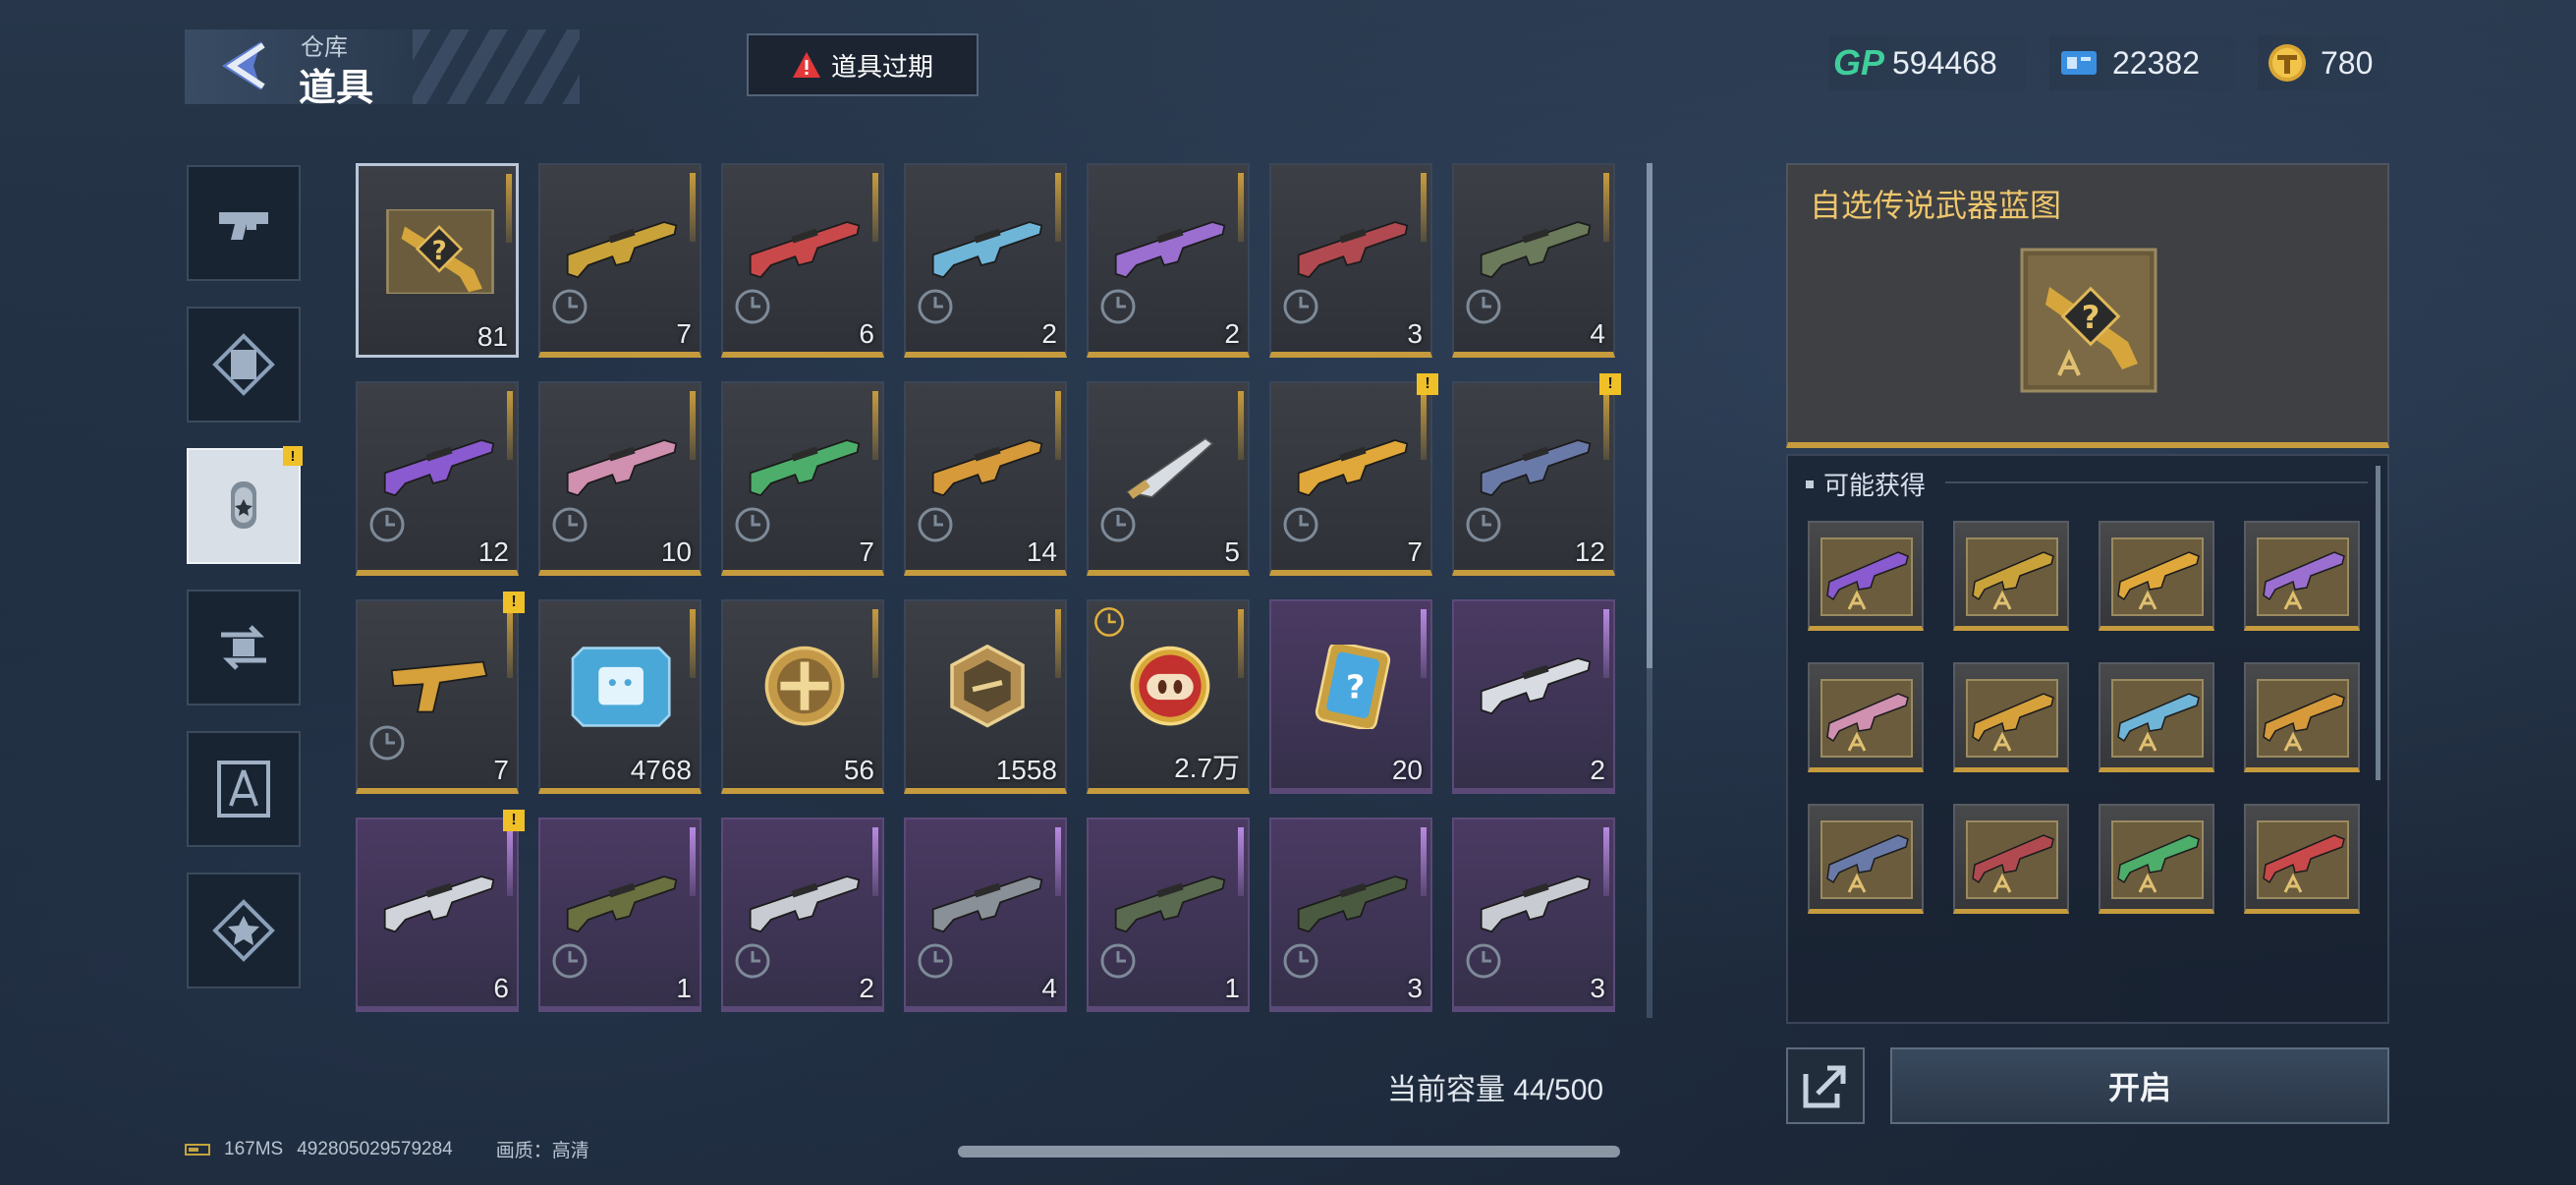 This screenshot has width=2576, height=1185. I want to click on inventory-item: 12, so click(437, 479).